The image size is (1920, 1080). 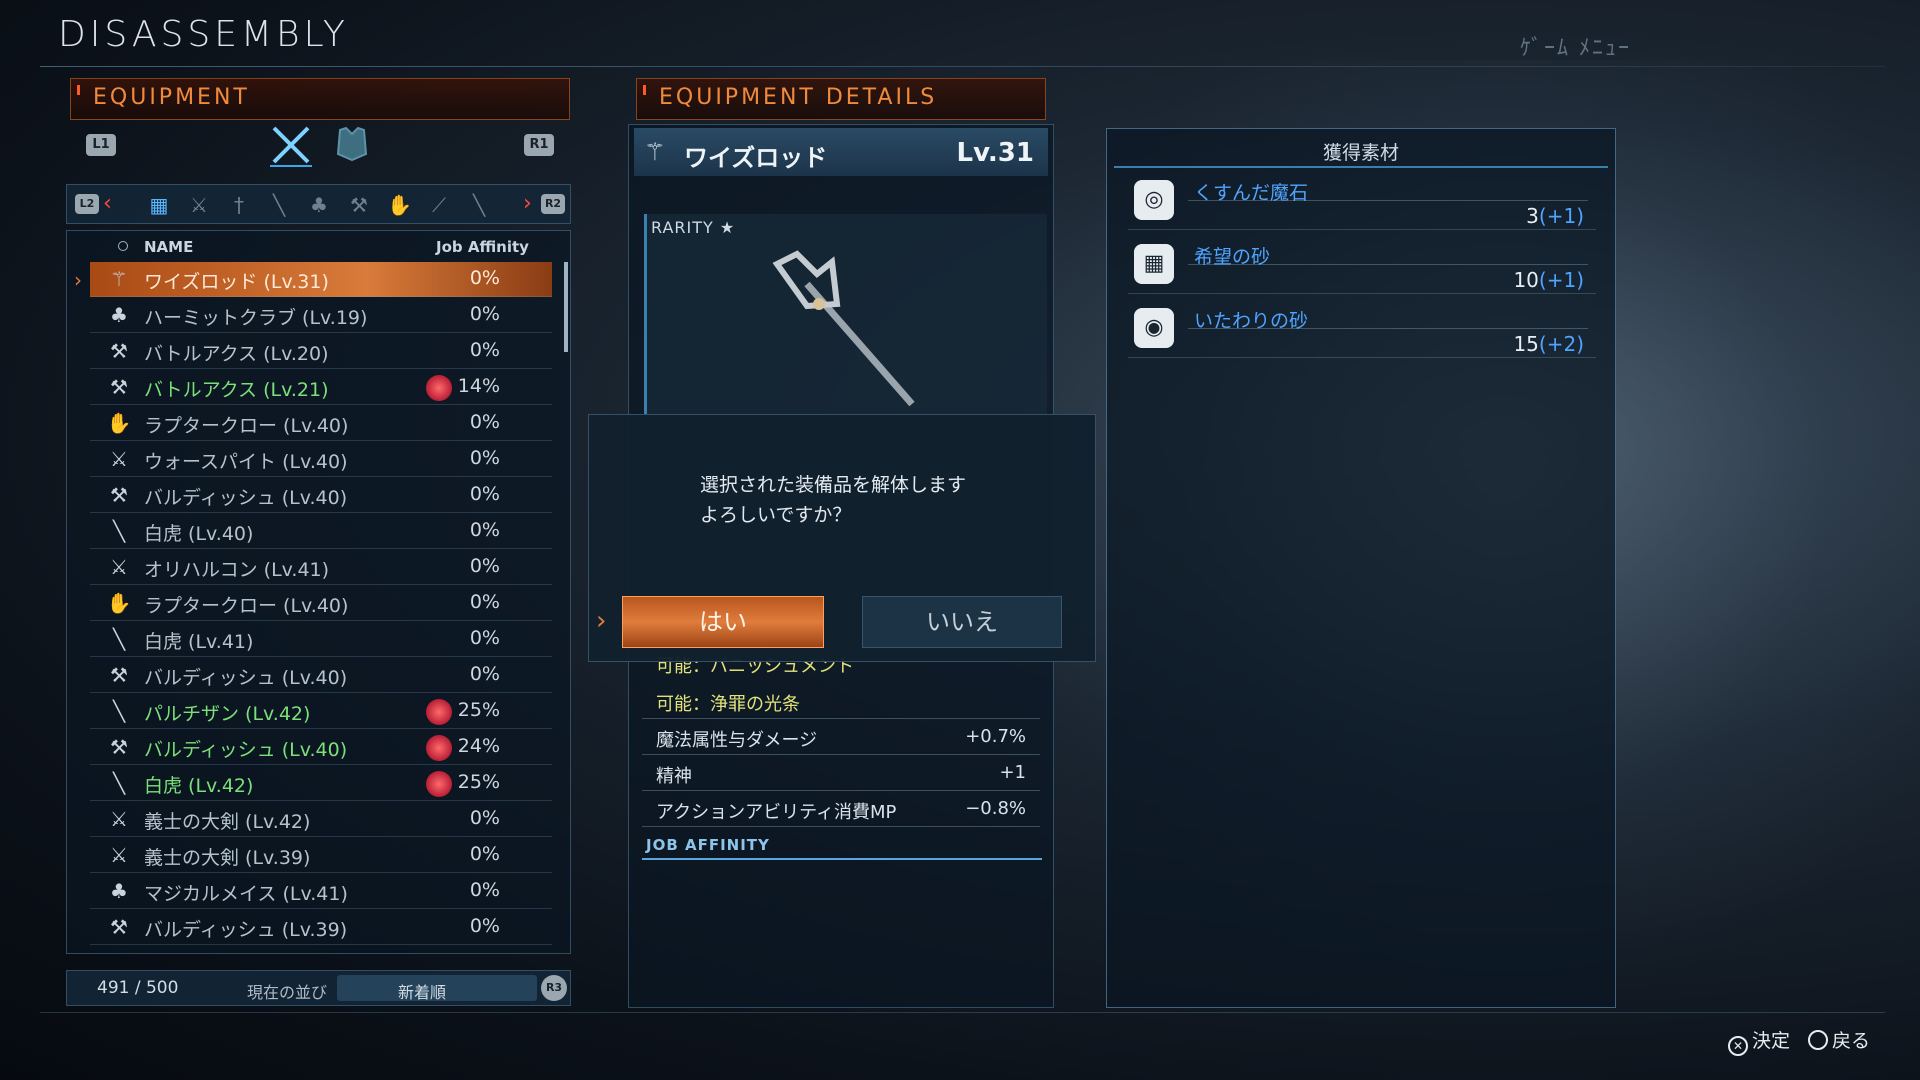 I want to click on material-row: ◎ くすんだ魔石 3(+1), so click(x=1362, y=202).